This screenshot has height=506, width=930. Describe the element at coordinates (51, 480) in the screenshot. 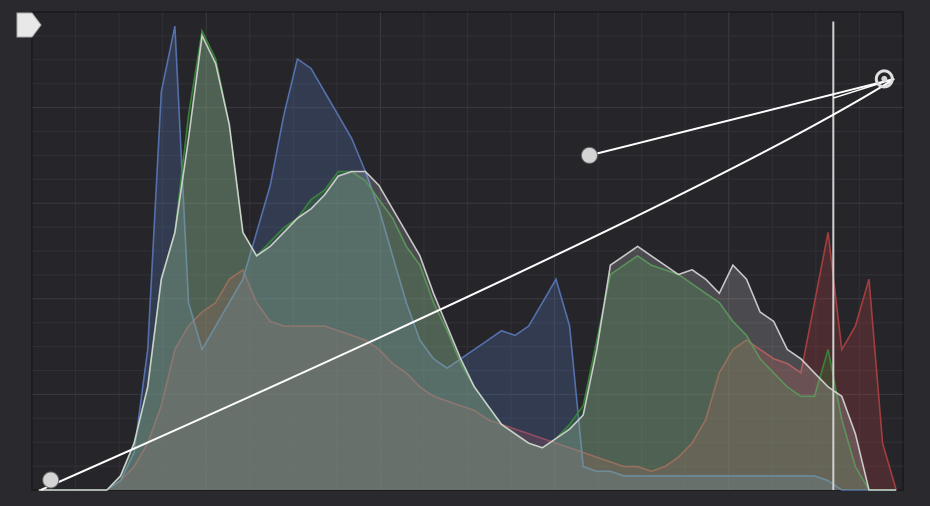

I see `black-point-handle` at that location.